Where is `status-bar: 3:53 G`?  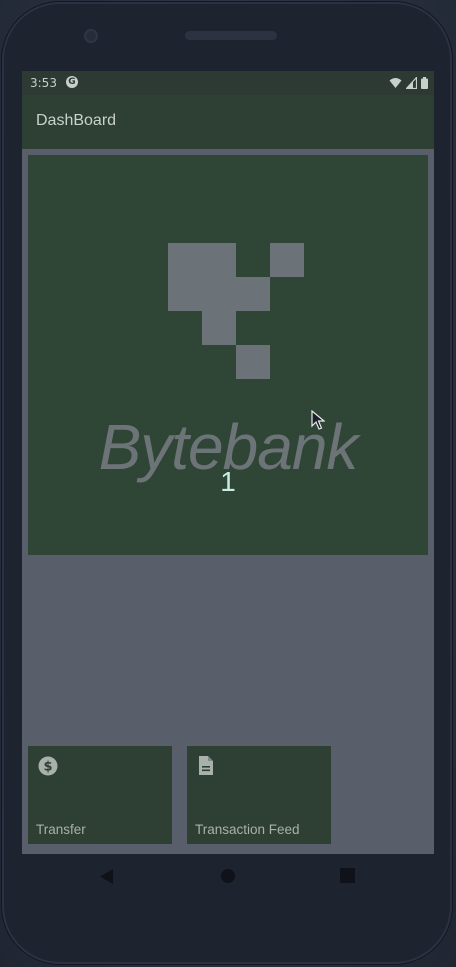 status-bar: 3:53 G is located at coordinates (228, 83).